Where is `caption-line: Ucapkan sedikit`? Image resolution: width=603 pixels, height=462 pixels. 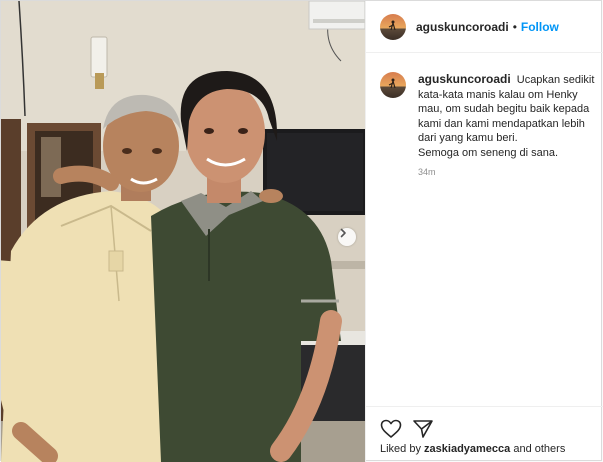 caption-line: Ucapkan sedikit is located at coordinates (555, 80).